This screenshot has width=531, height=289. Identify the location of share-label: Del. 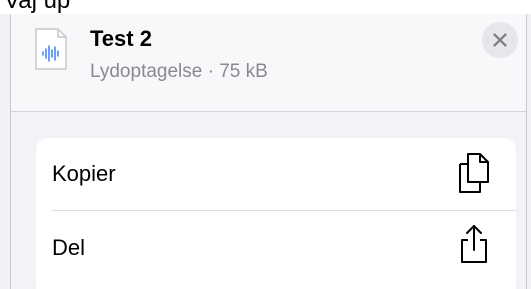
(69, 247).